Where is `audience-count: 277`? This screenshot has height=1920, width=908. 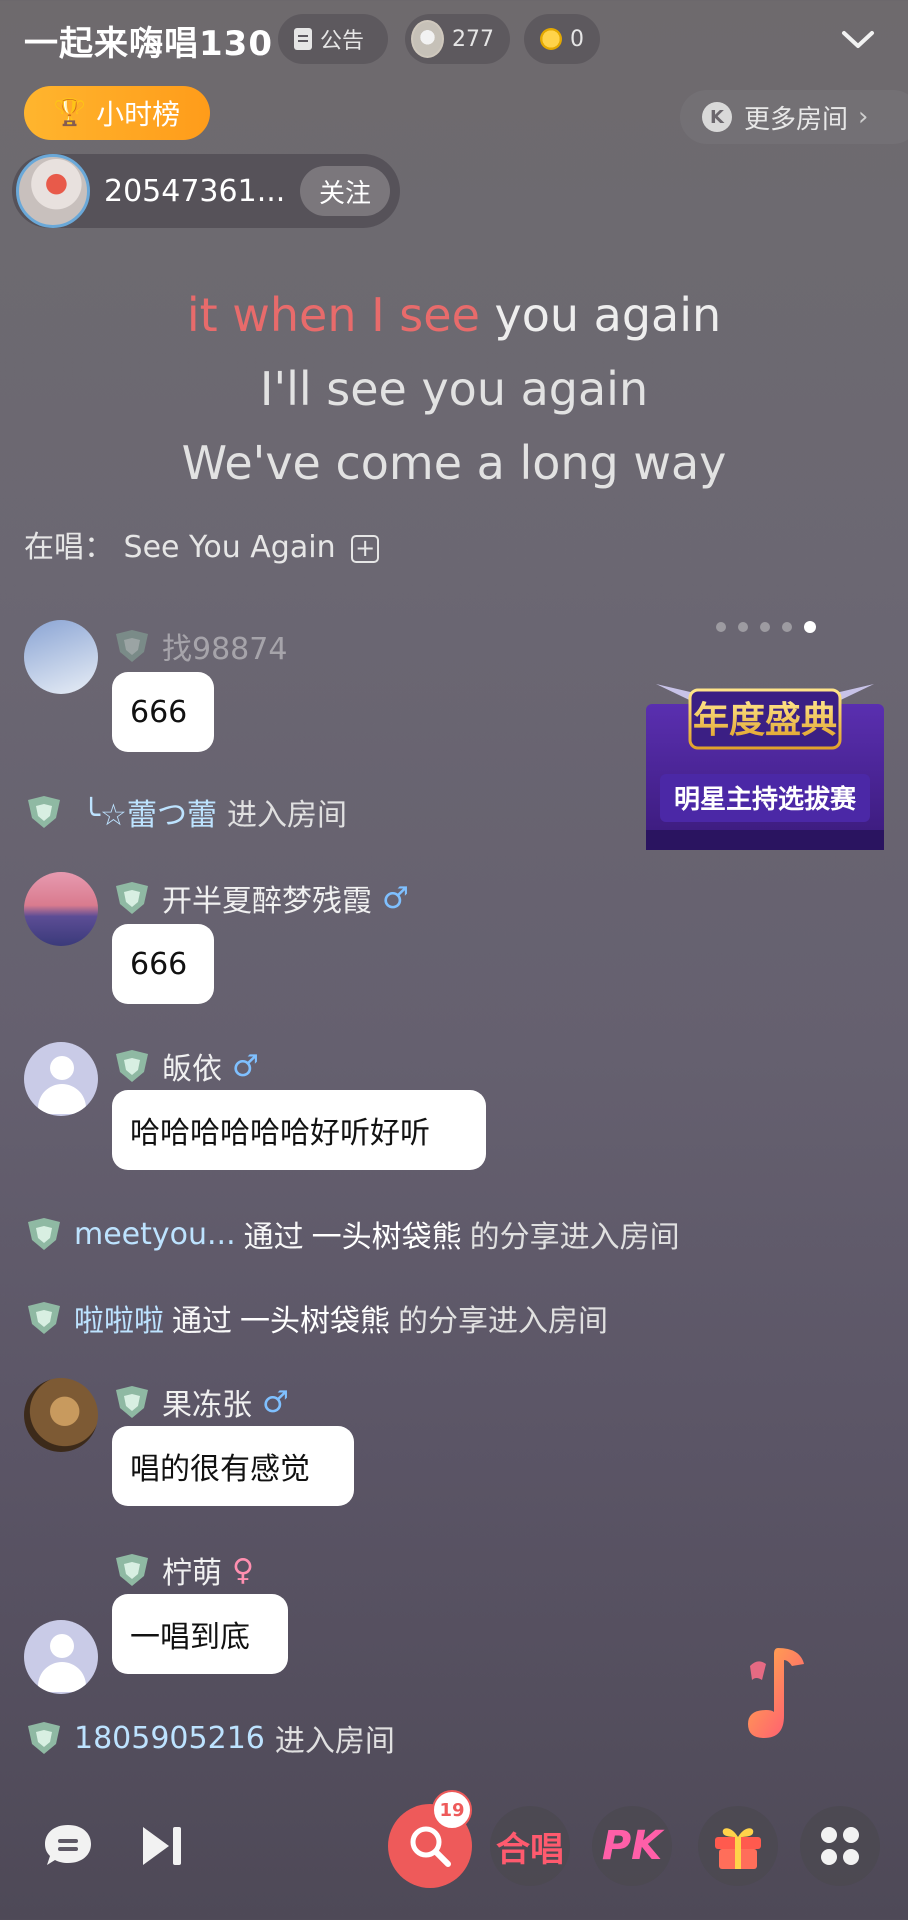
audience-count: 277 is located at coordinates (473, 39).